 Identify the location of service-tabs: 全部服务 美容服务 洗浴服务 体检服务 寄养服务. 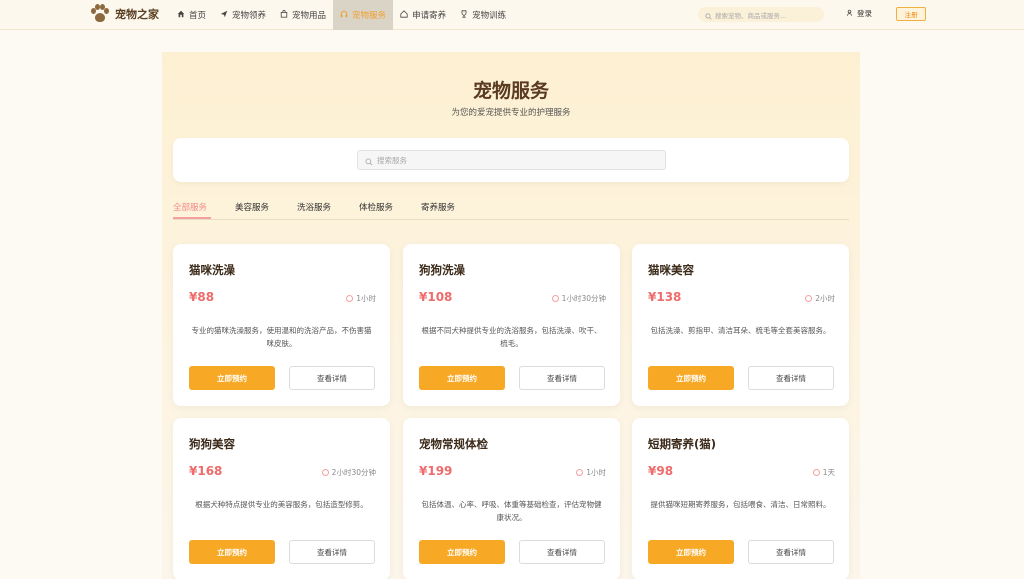
(511, 210).